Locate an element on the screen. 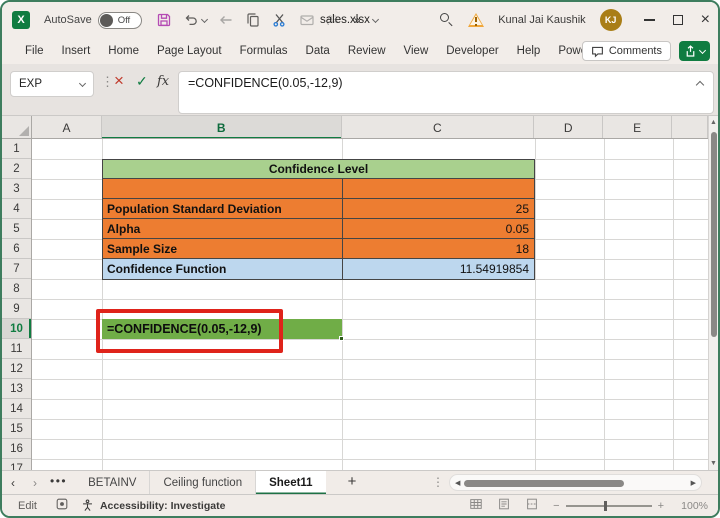 The image size is (720, 518). undo-button is located at coordinates (195, 20).